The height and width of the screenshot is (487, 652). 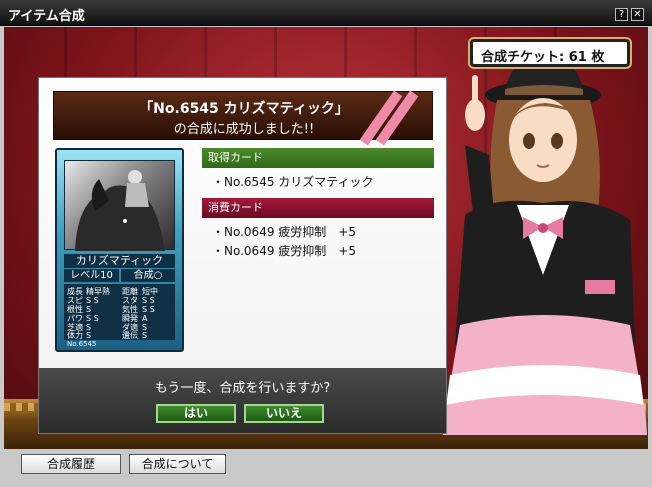 What do you see at coordinates (98, 291) in the screenshot?
I see `stat-value: 精早熟` at bounding box center [98, 291].